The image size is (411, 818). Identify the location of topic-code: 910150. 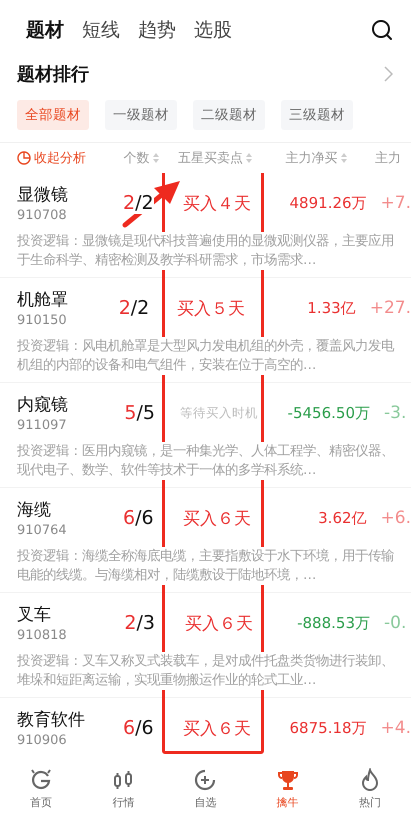
(42, 320).